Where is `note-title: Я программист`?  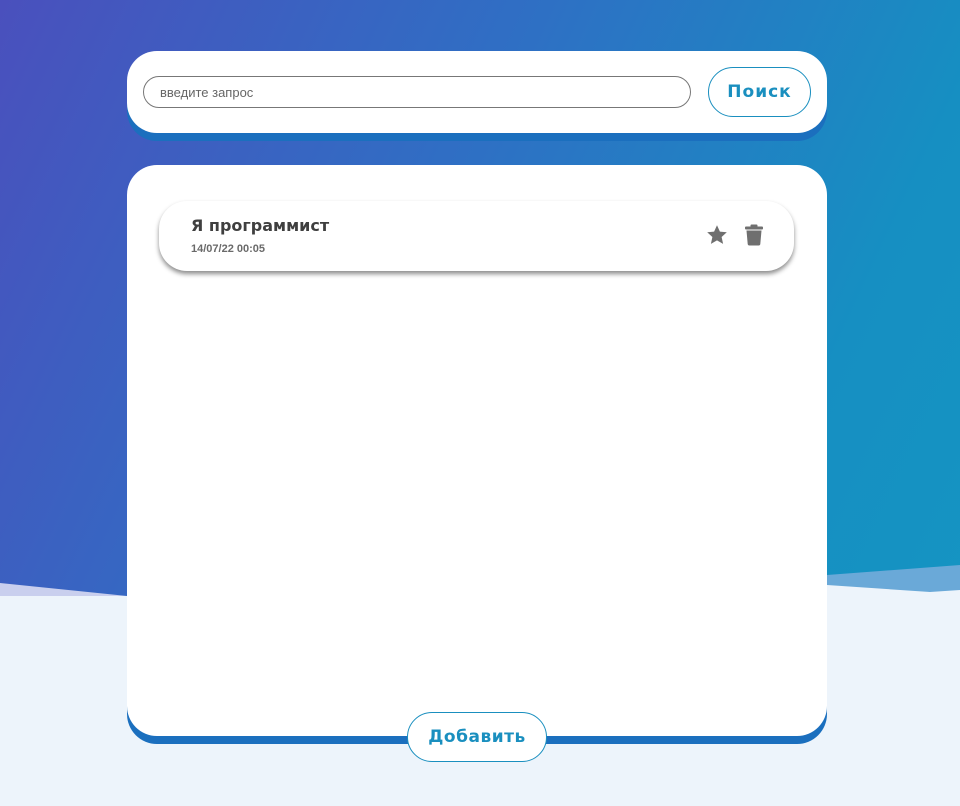 note-title: Я программист is located at coordinates (260, 225).